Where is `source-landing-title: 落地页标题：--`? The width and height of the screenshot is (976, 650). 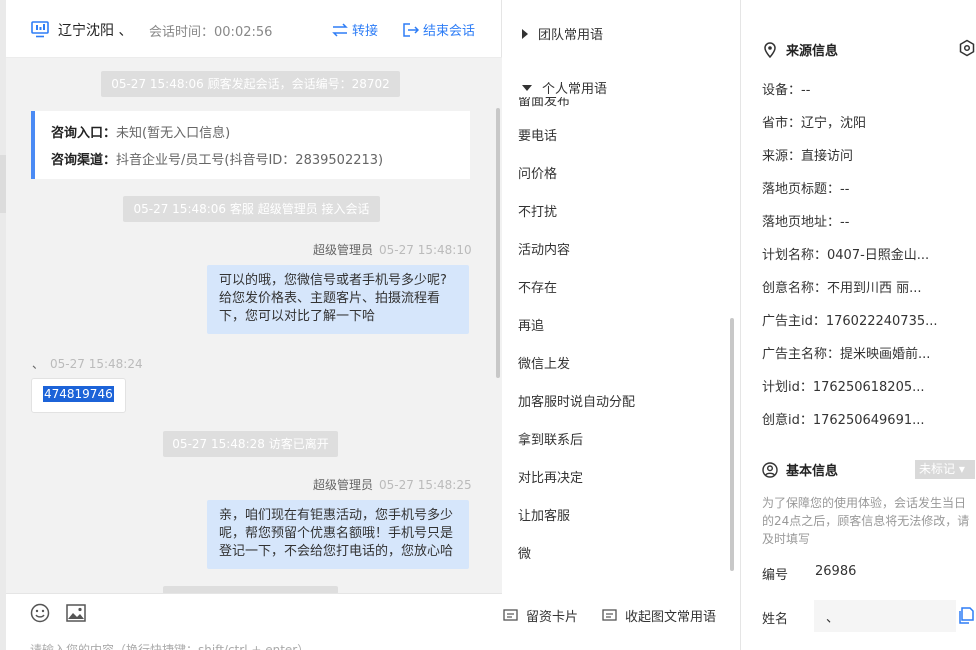
source-landing-title: 落地页标题：-- is located at coordinates (806, 189).